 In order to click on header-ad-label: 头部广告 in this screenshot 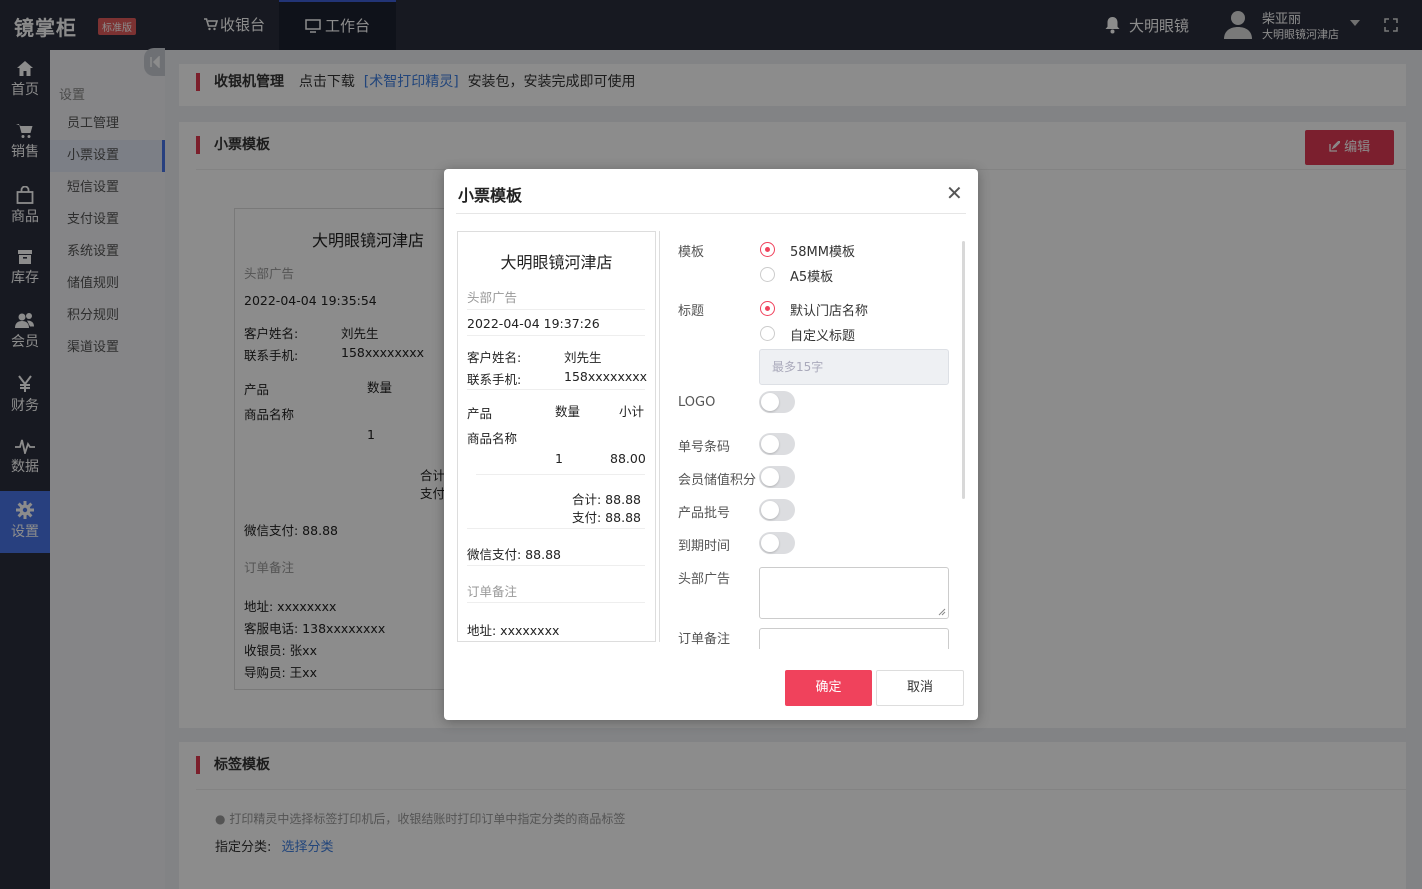, I will do `click(704, 579)`.